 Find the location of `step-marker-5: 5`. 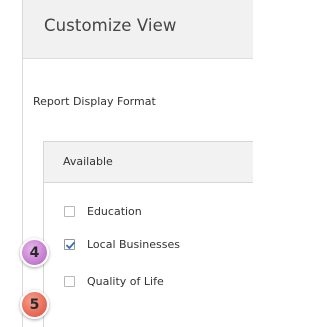

step-marker-5: 5 is located at coordinates (34, 304).